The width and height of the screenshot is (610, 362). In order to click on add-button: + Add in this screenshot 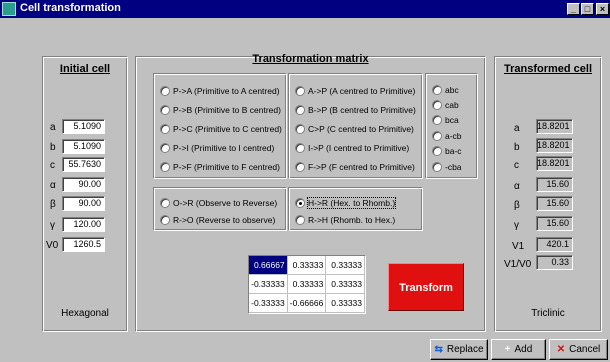, I will do `click(518, 349)`.